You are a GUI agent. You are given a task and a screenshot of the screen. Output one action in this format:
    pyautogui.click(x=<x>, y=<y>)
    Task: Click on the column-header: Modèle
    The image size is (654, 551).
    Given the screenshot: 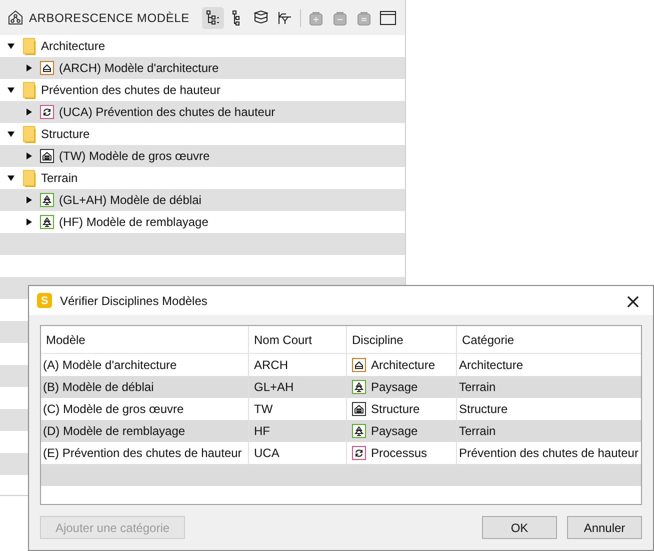 What is the action you would take?
    pyautogui.click(x=145, y=339)
    